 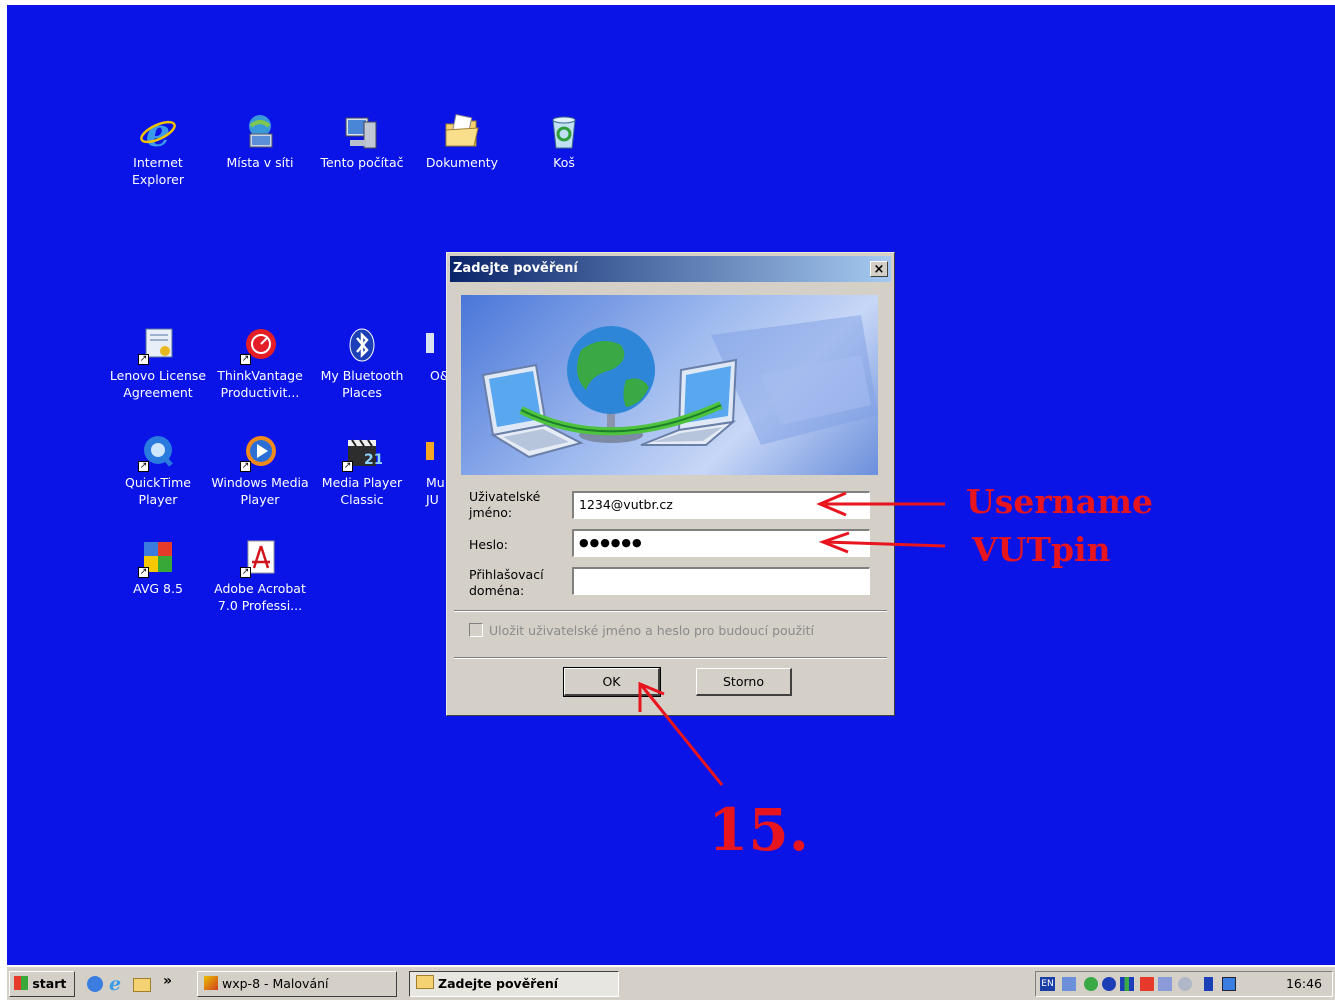 I want to click on desktop-icon-my-computer: Tento počítač, so click(x=362, y=141).